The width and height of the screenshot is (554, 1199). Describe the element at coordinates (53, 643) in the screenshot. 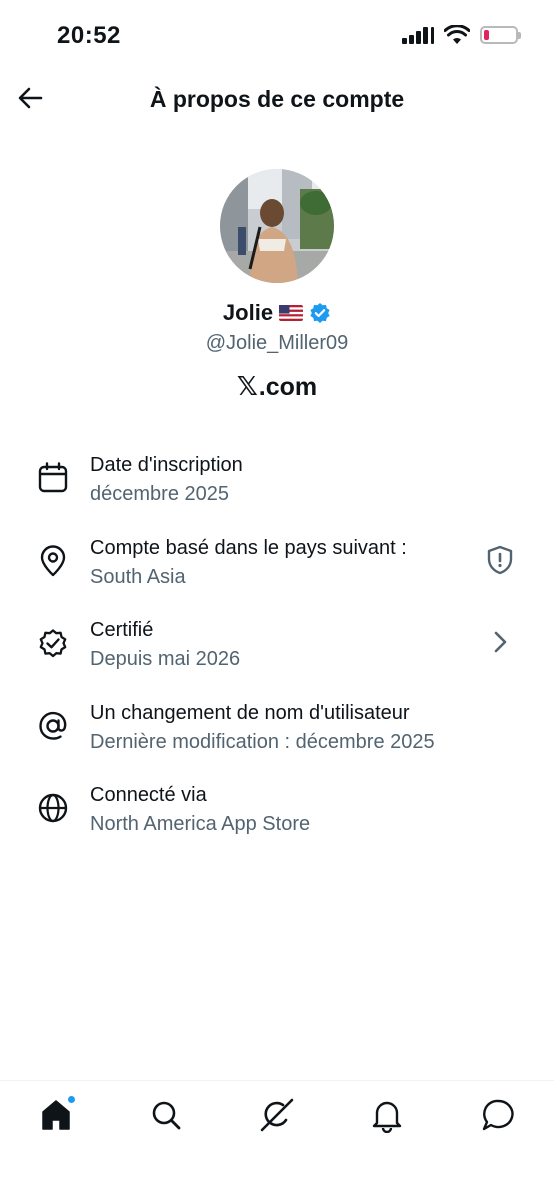

I see `verified-seal-icon` at that location.